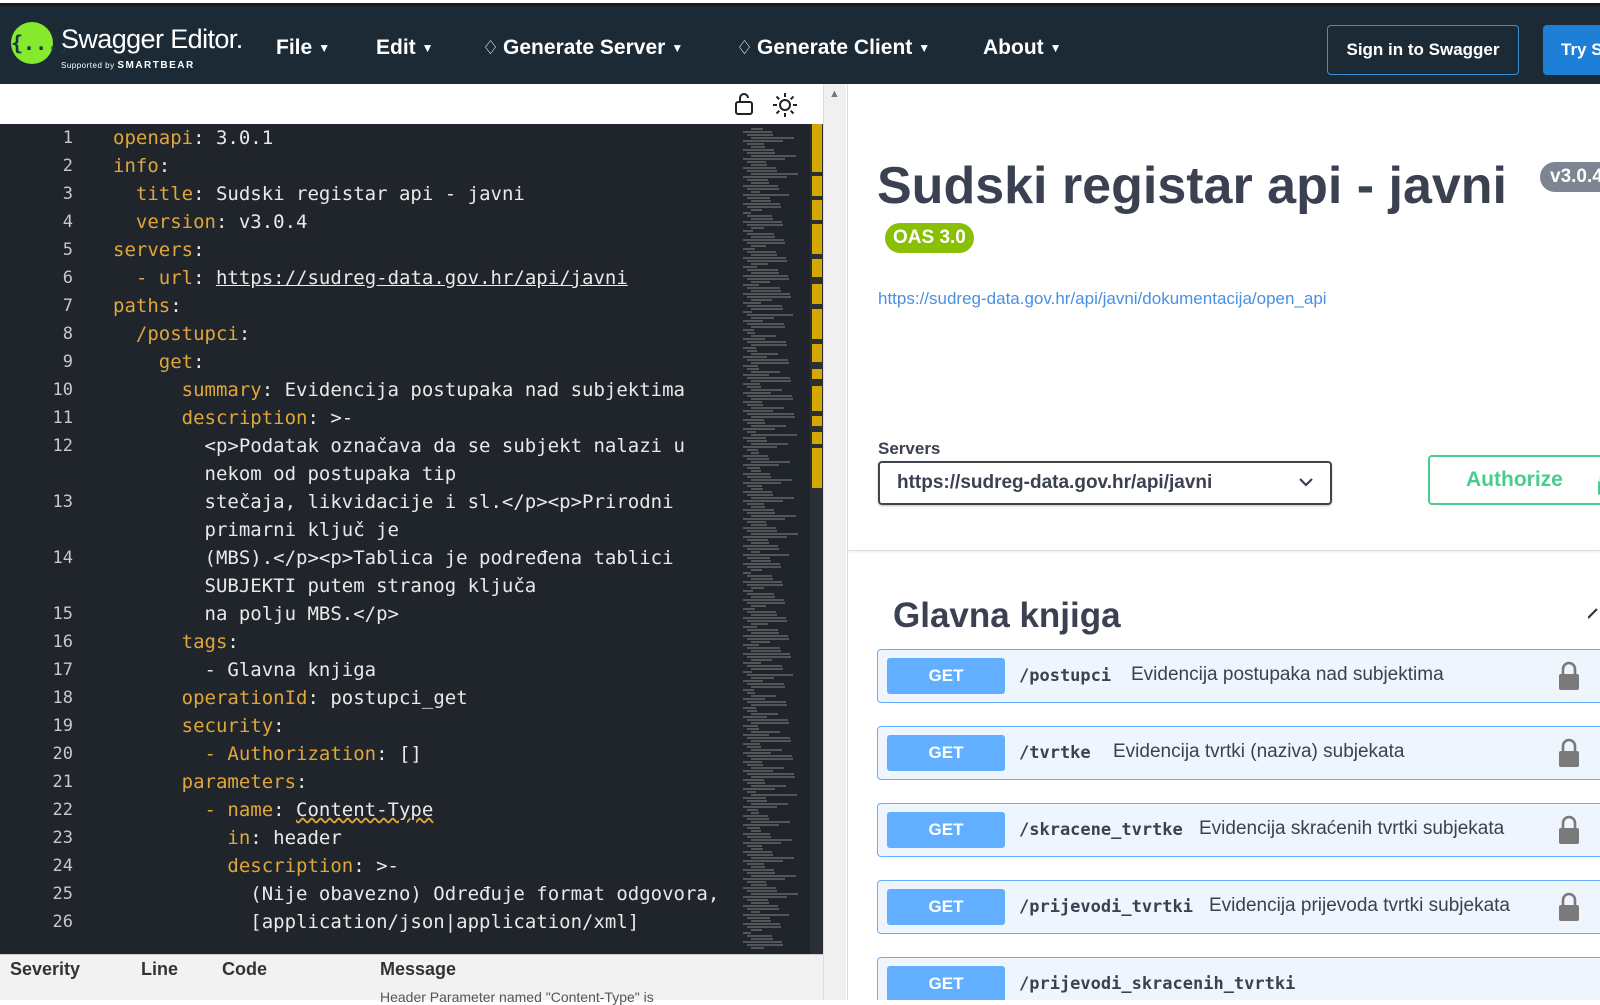  What do you see at coordinates (370, 586) in the screenshot?
I see `code-line: SUBJEKTI putem stranog ključa` at bounding box center [370, 586].